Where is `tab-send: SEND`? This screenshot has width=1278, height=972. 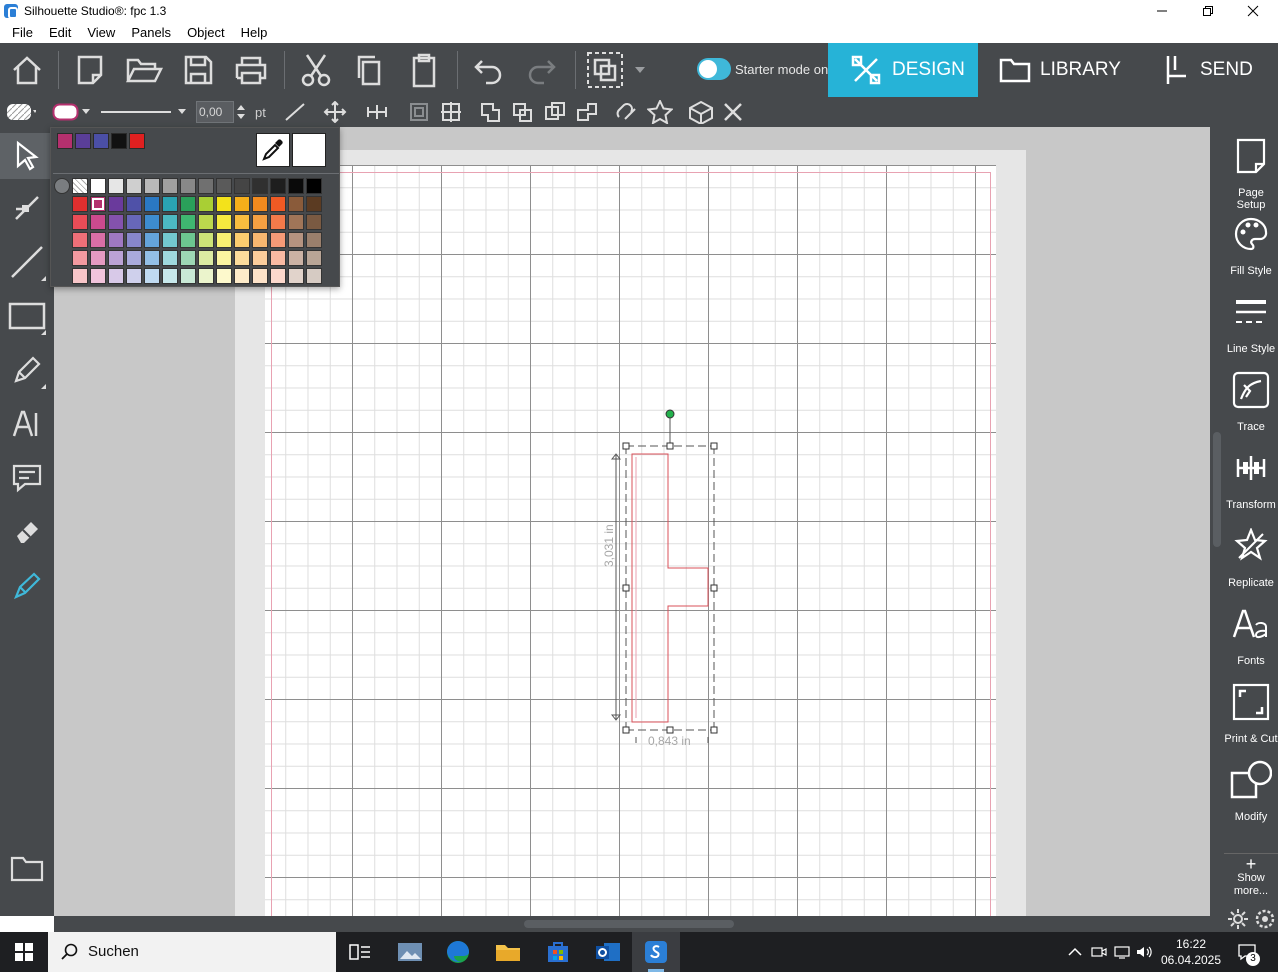 tab-send: SEND is located at coordinates (1203, 70).